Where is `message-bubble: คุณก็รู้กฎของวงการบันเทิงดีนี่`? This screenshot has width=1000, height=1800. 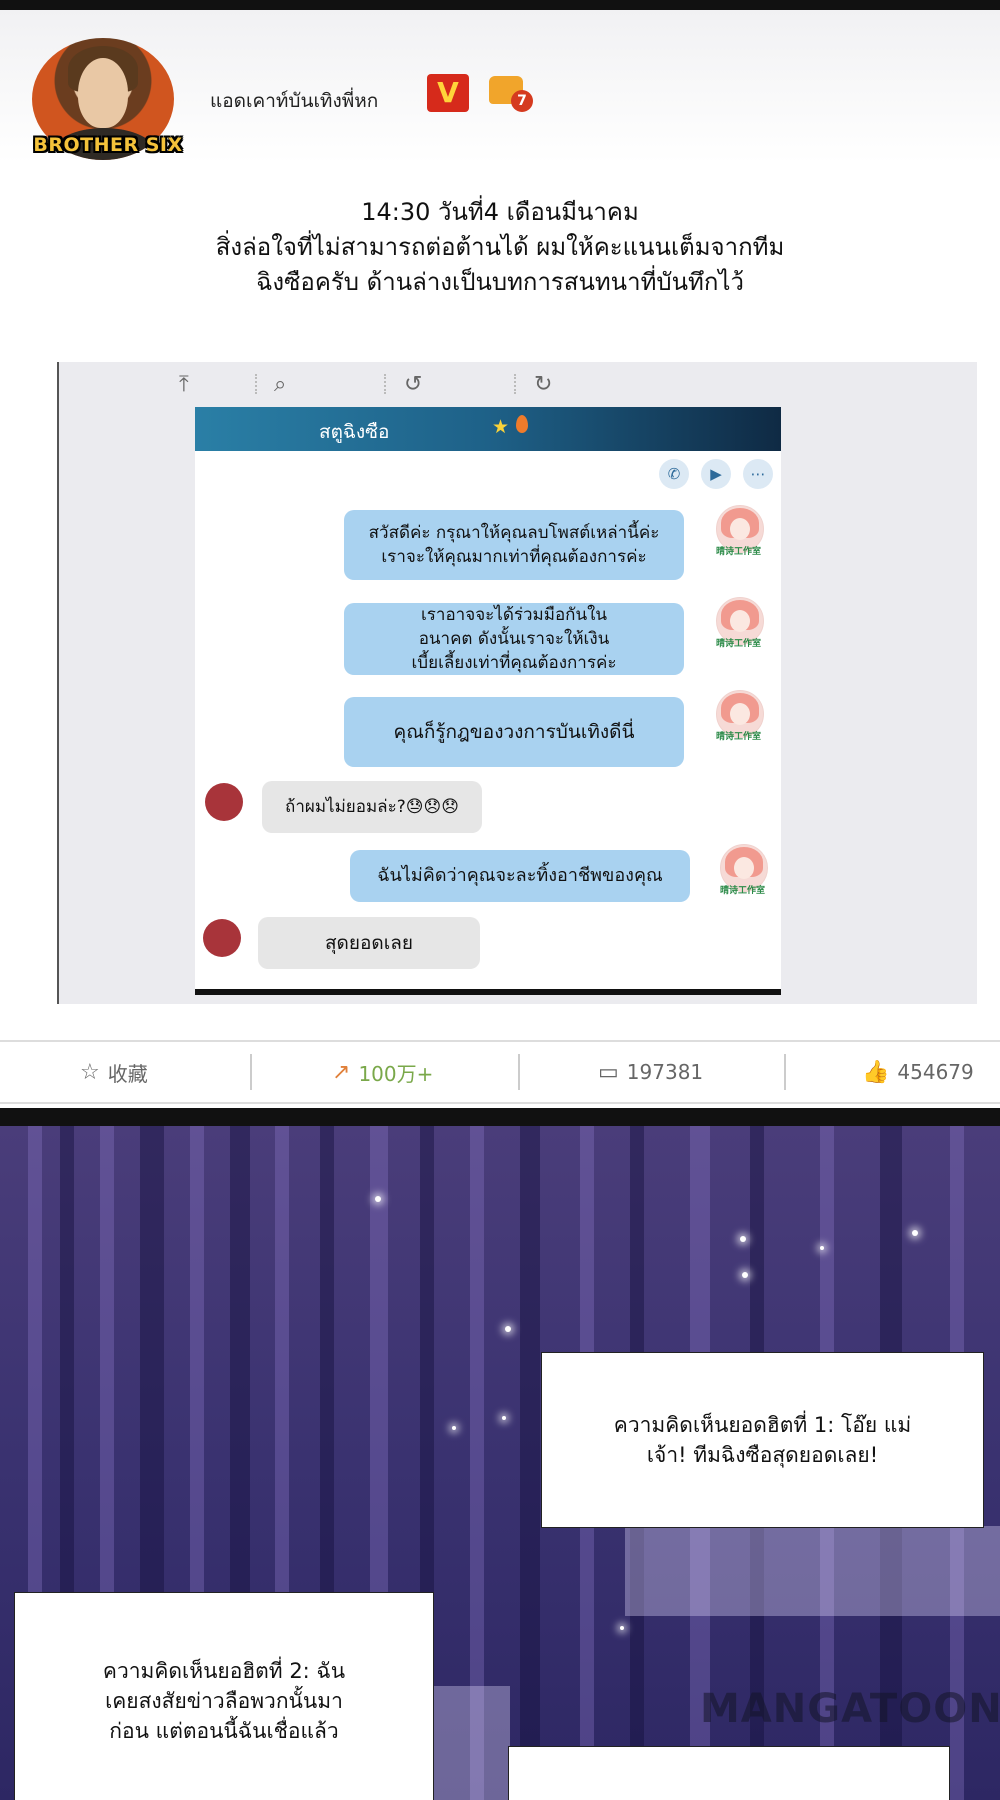 message-bubble: คุณก็รู้กฎของวงการบันเทิงดีนี่ is located at coordinates (514, 732).